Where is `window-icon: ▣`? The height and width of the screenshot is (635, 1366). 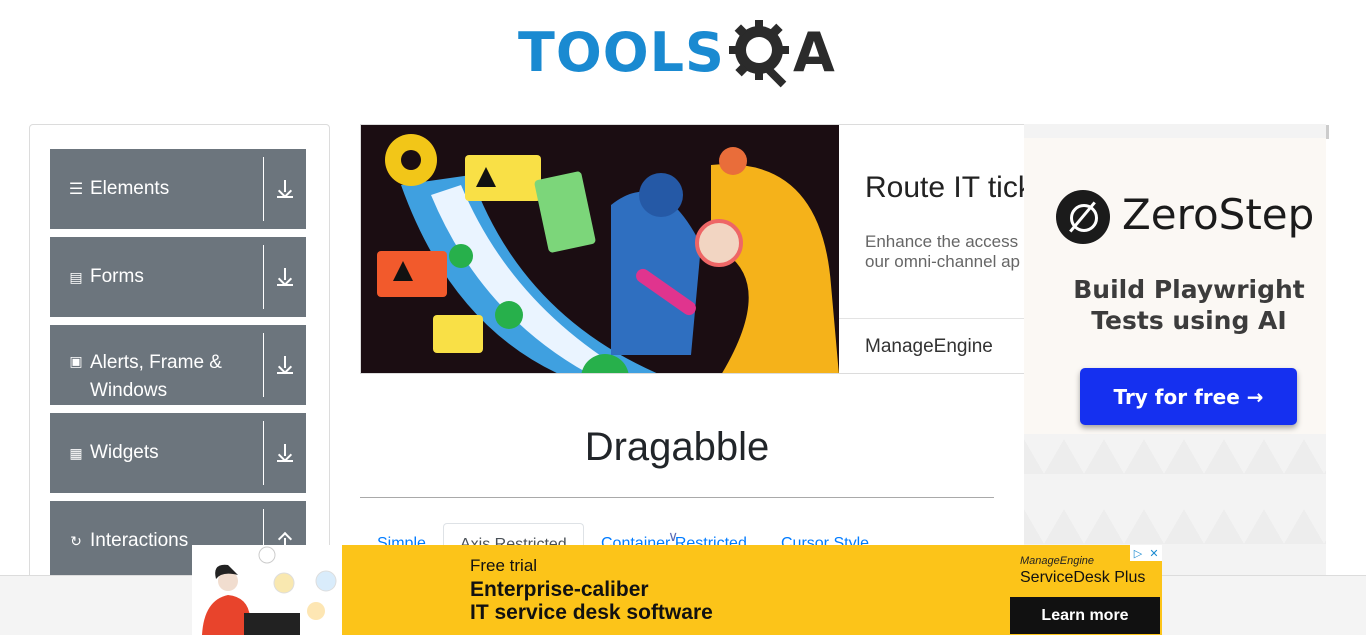
window-icon: ▣ is located at coordinates (76, 361).